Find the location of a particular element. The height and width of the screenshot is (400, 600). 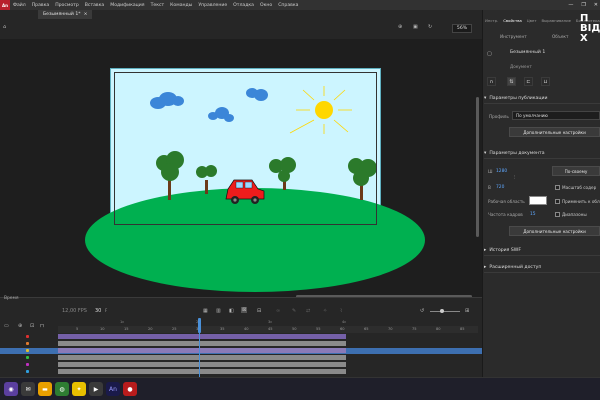

ruler-tick: 45 is located at coordinates (270, 329).